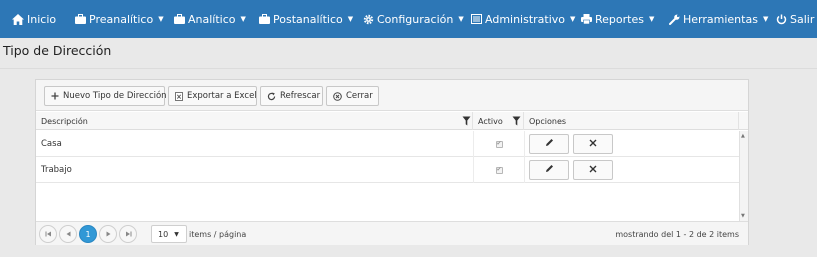  Describe the element at coordinates (802, 19) in the screenshot. I see `nav-item-label: Salir` at that location.